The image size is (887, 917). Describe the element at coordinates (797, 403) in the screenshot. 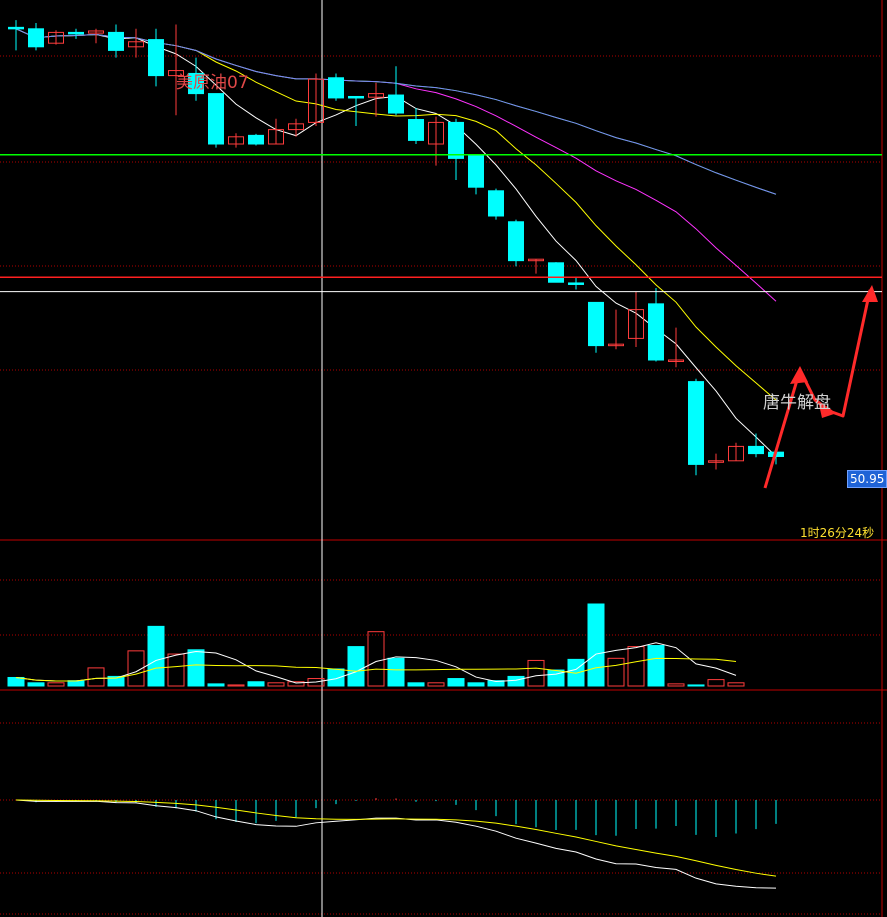

I see `watermark-text: 唐牛解盘` at that location.